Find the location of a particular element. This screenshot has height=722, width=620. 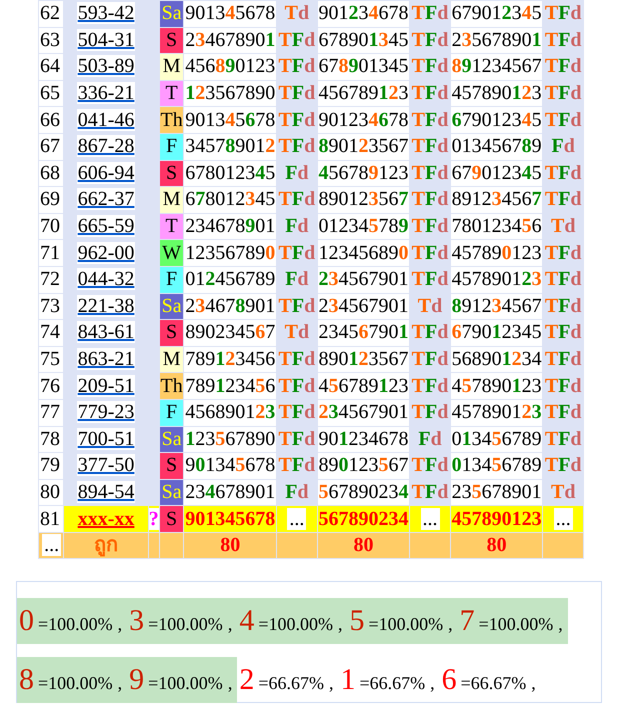

code-link: 962-00 is located at coordinates (106, 253).